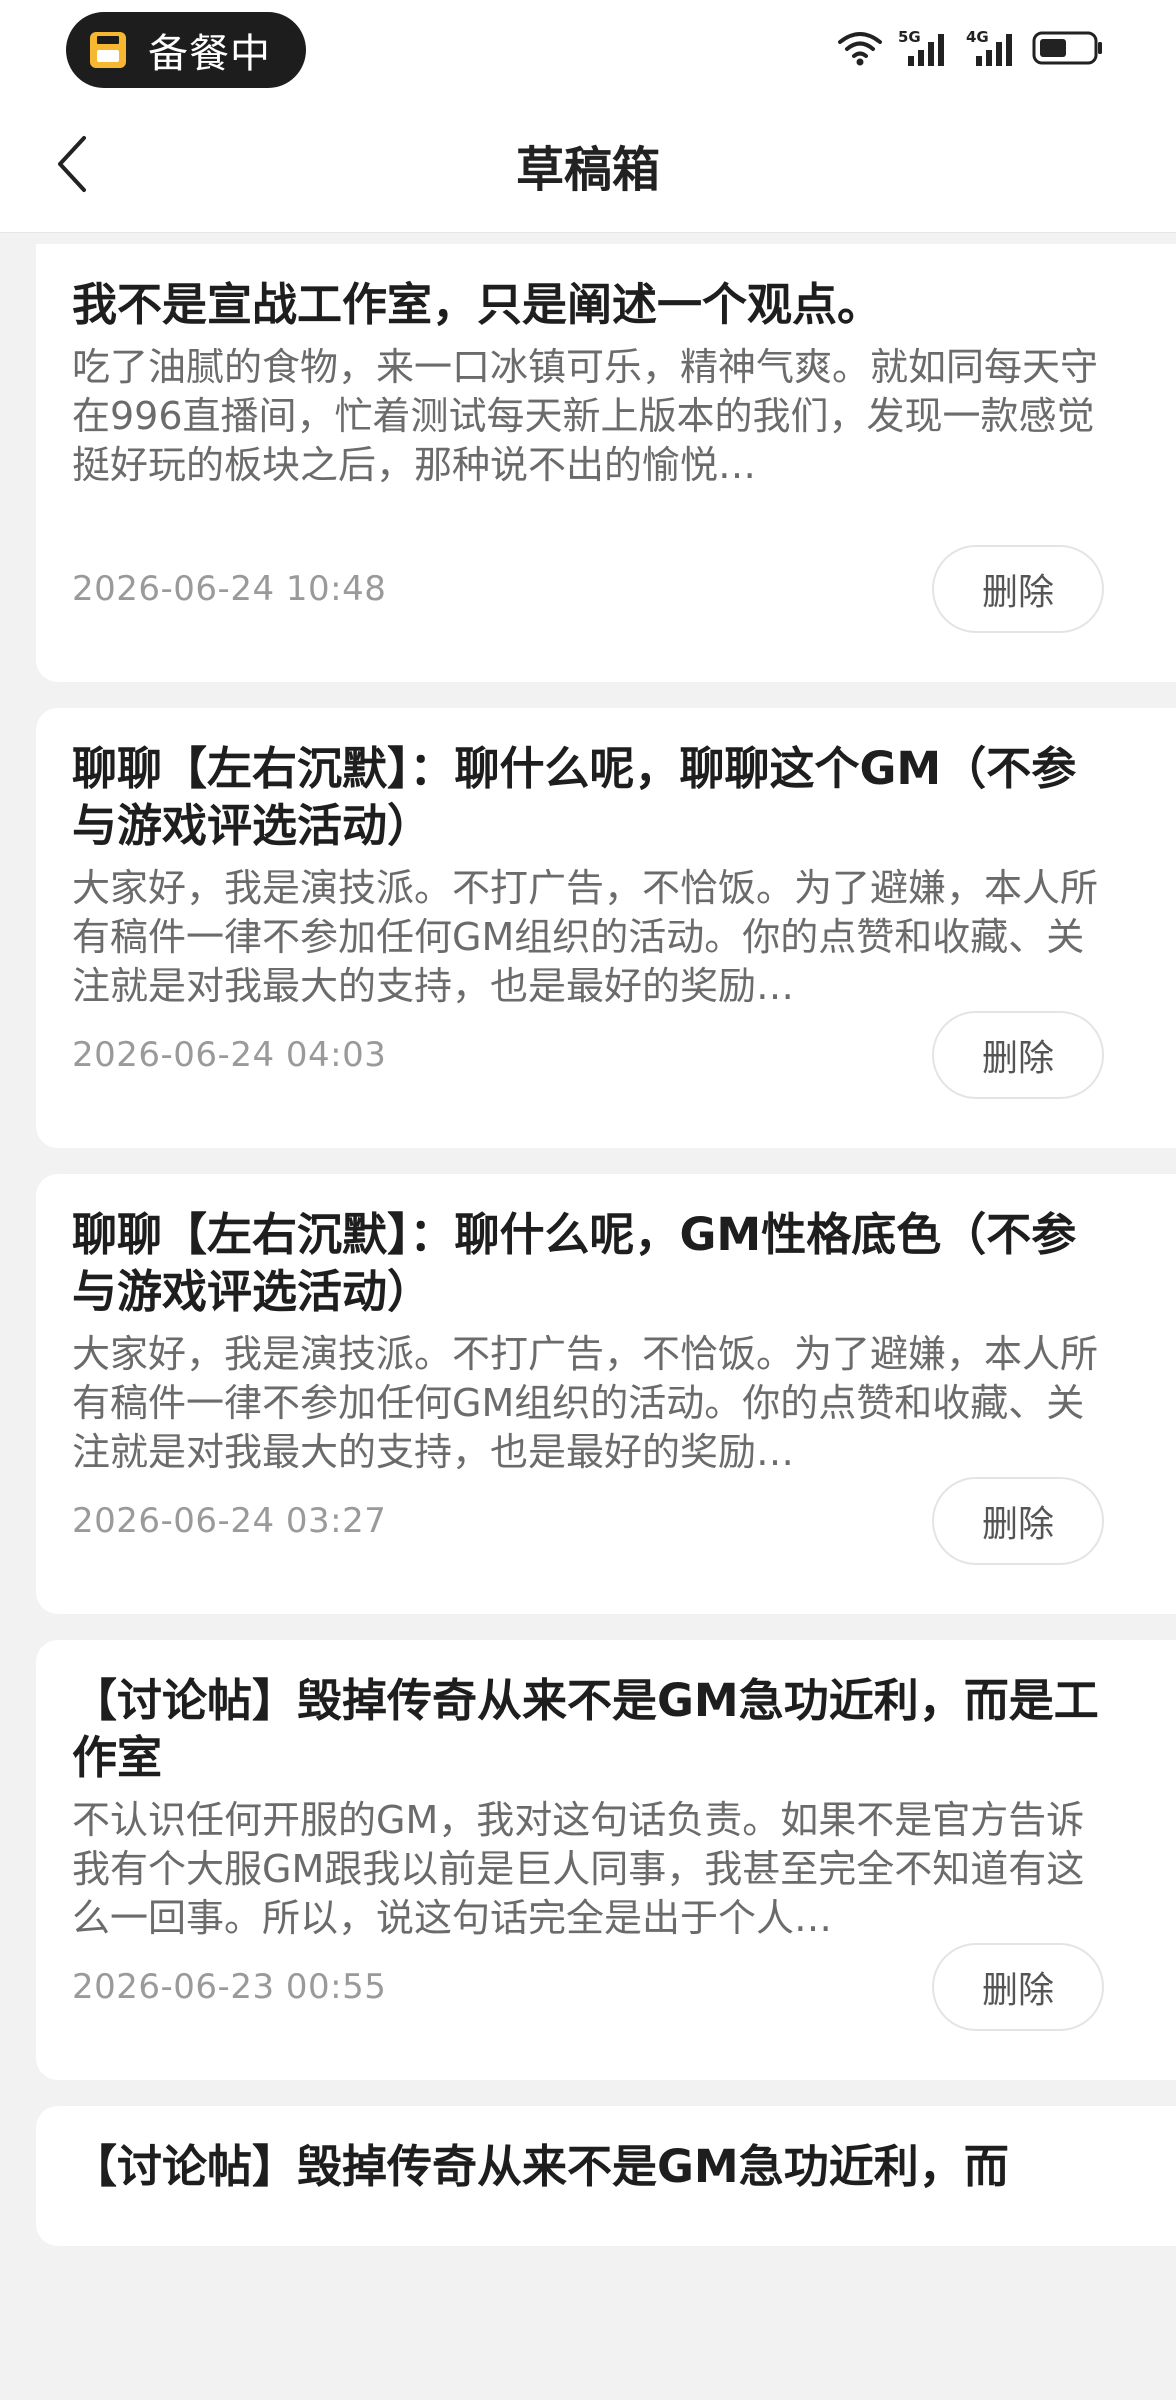 This screenshot has width=1176, height=2400. What do you see at coordinates (108, 50) in the screenshot?
I see `store-icon` at bounding box center [108, 50].